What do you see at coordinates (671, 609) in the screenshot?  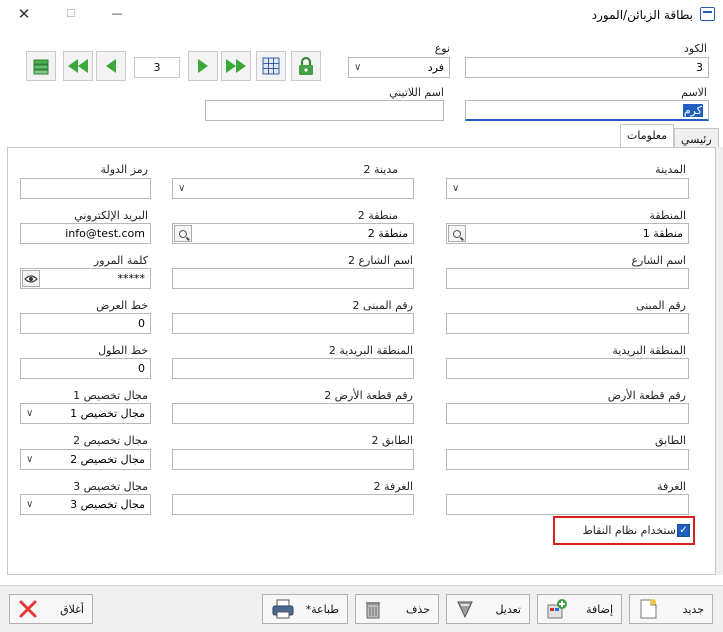 I see `new-button: جديد` at bounding box center [671, 609].